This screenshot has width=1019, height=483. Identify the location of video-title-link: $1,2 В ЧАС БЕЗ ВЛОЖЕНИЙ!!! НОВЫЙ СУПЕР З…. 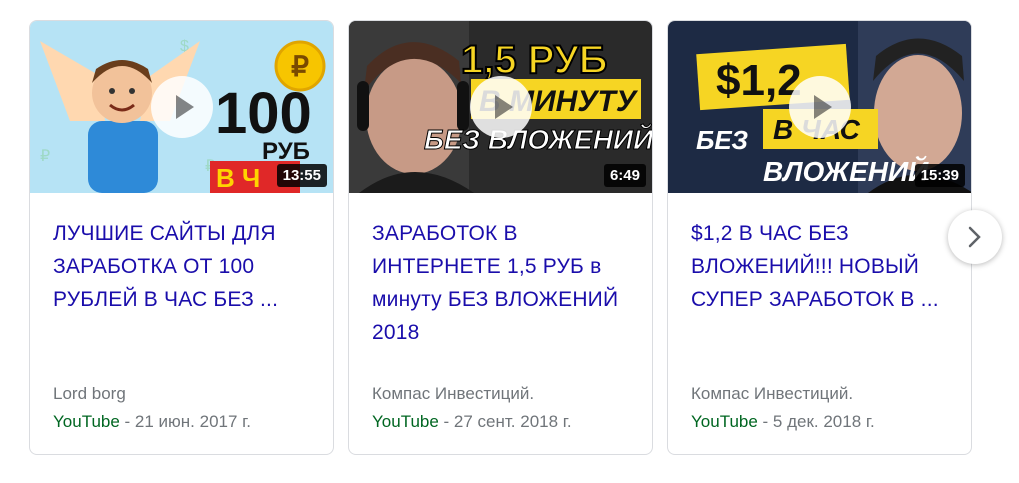
(822, 266).